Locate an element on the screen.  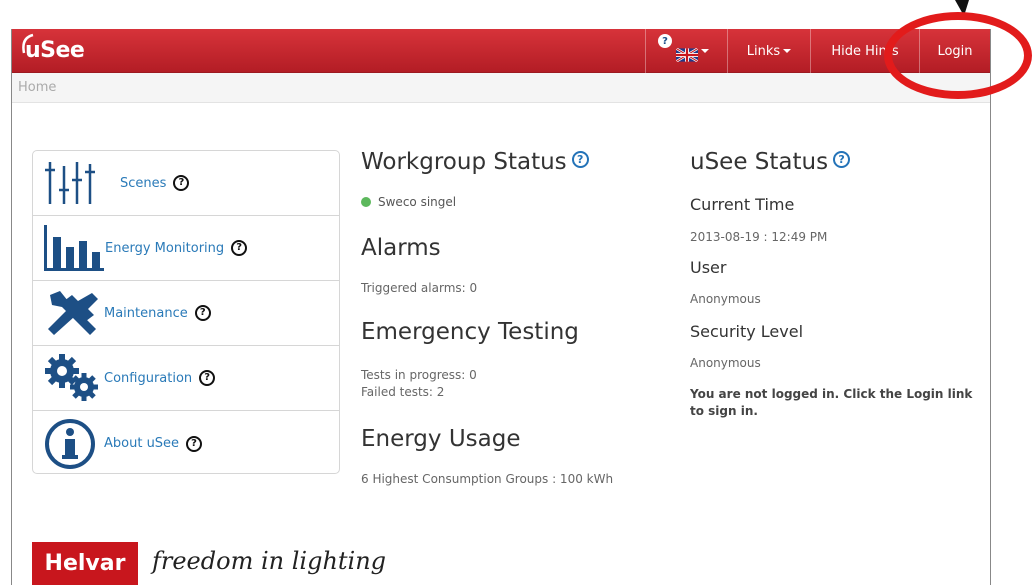
about-info-icon is located at coordinates (70, 443).